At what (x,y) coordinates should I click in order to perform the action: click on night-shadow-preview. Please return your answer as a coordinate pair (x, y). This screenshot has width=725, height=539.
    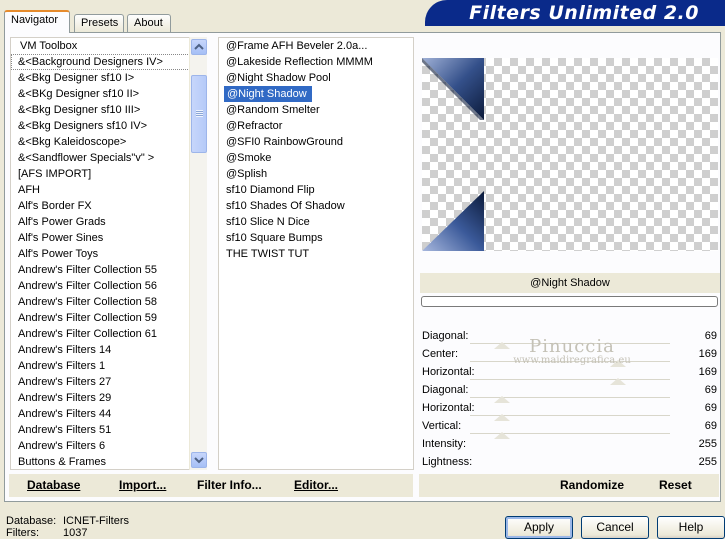
    Looking at the image, I should click on (453, 154).